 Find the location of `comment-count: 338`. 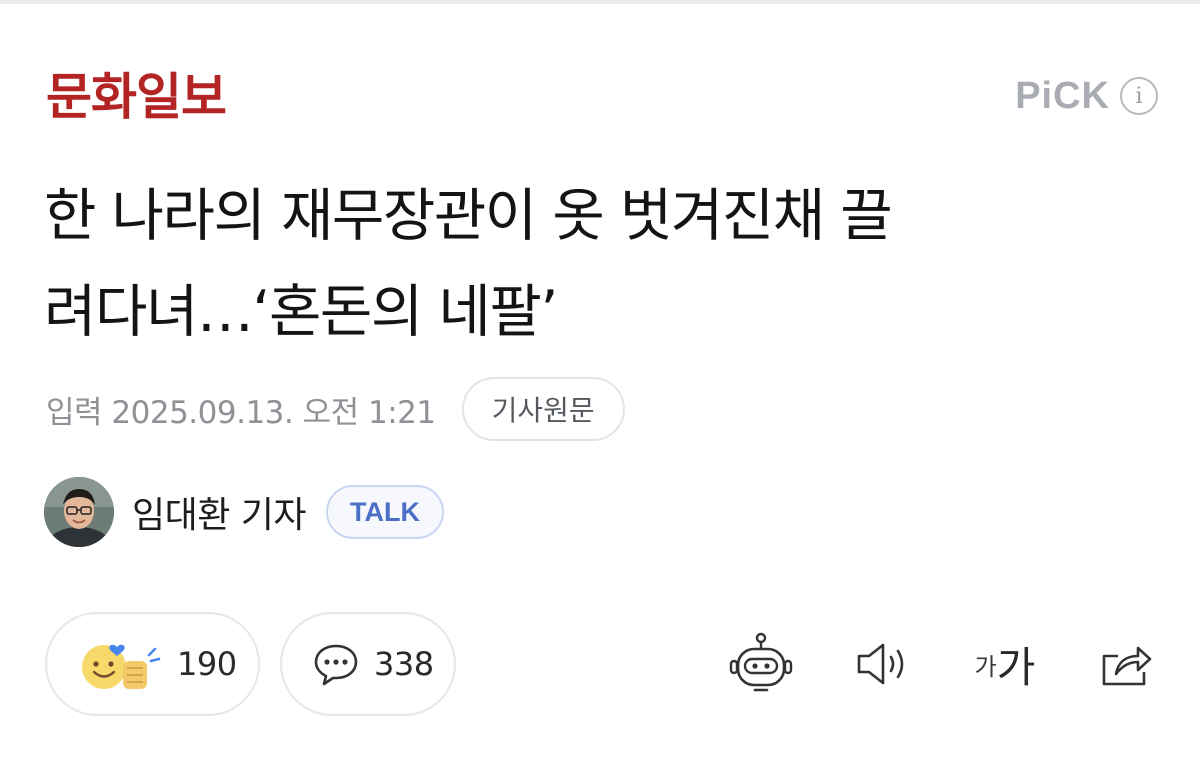

comment-count: 338 is located at coordinates (404, 664).